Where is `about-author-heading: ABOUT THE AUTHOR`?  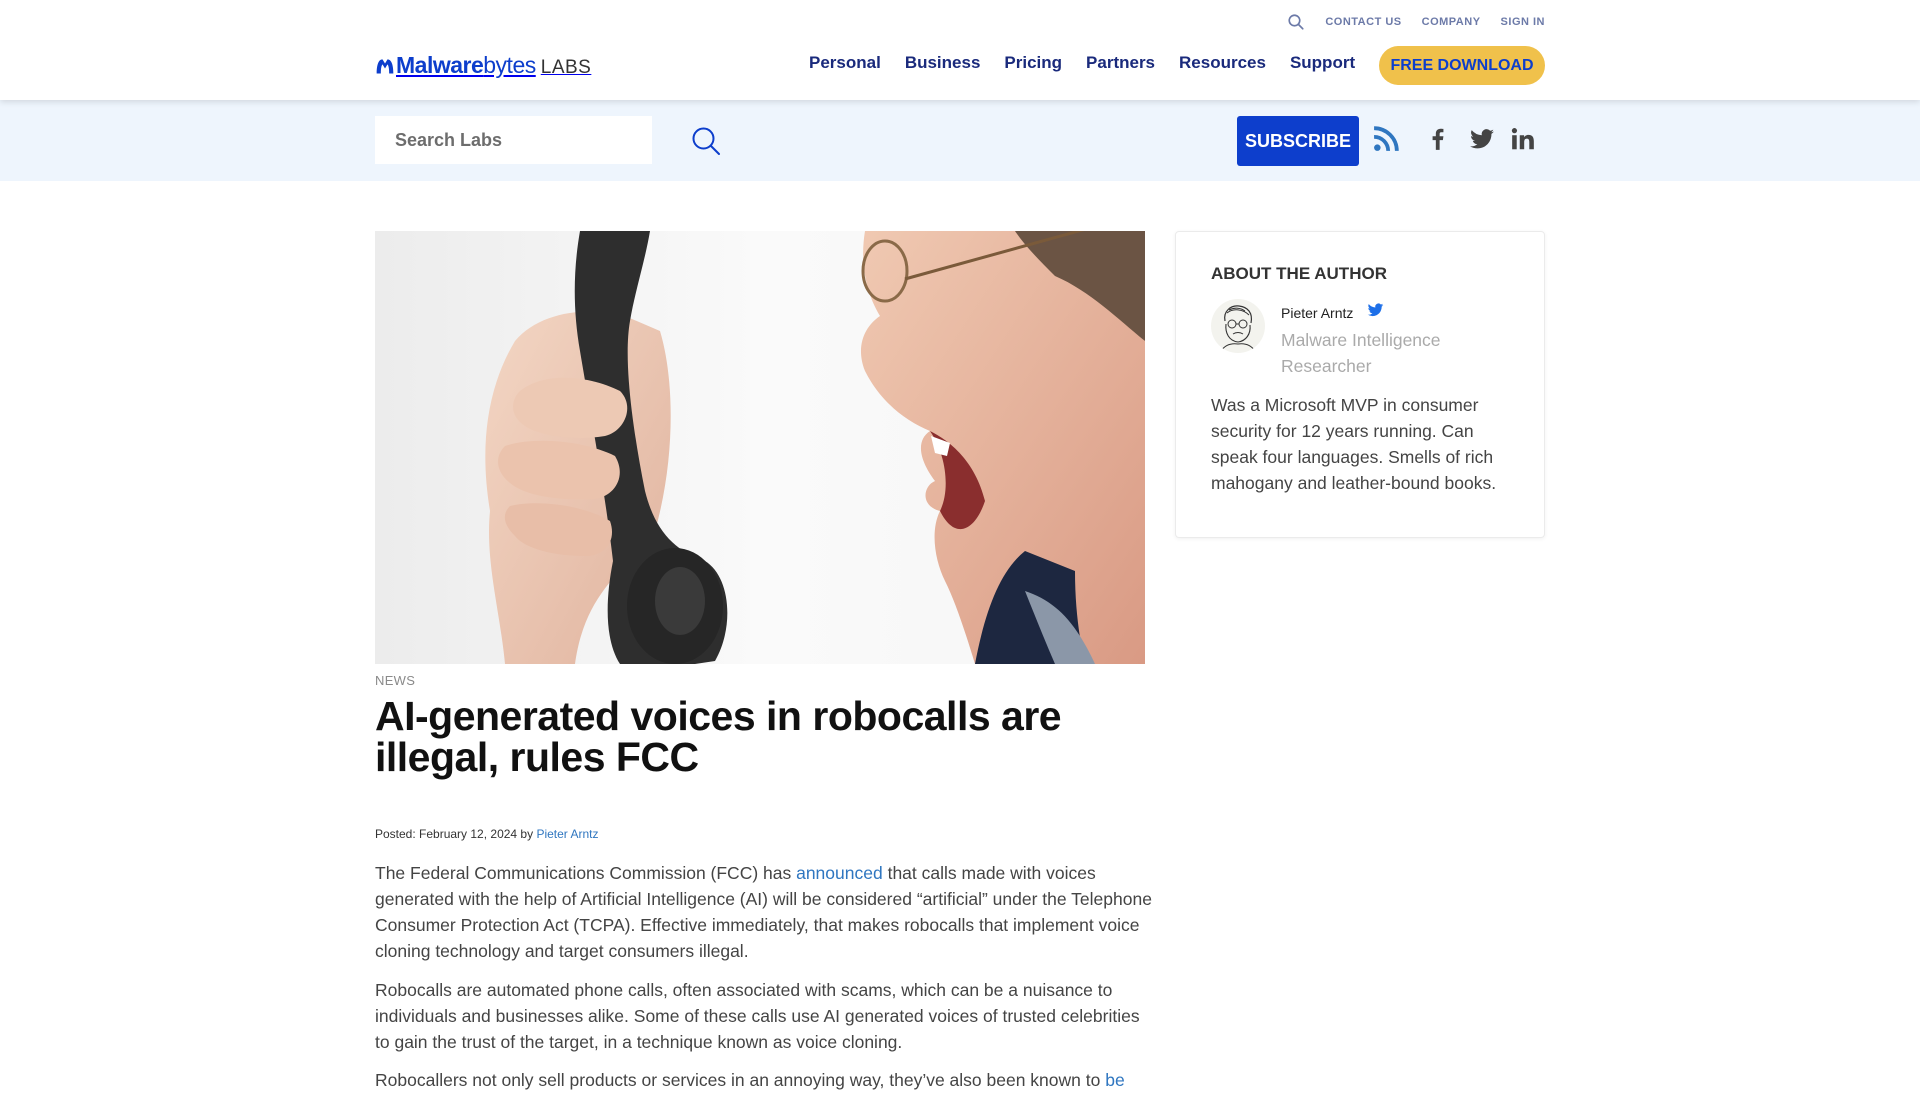 about-author-heading: ABOUT THE AUTHOR is located at coordinates (1299, 273).